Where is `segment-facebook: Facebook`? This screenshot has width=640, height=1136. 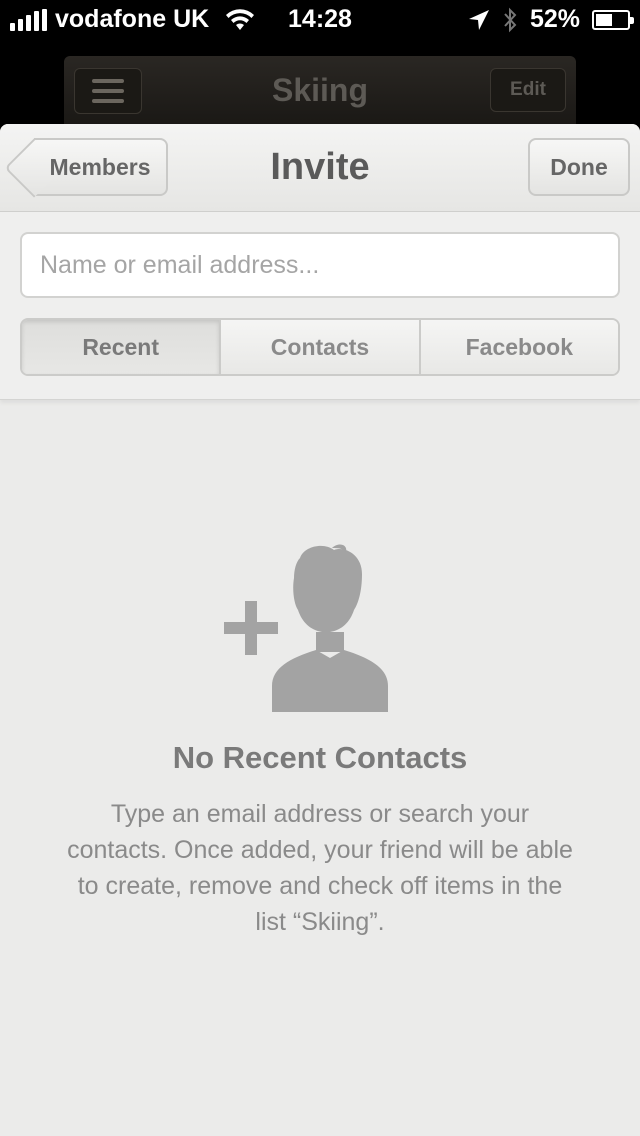
segment-facebook: Facebook is located at coordinates (519, 347).